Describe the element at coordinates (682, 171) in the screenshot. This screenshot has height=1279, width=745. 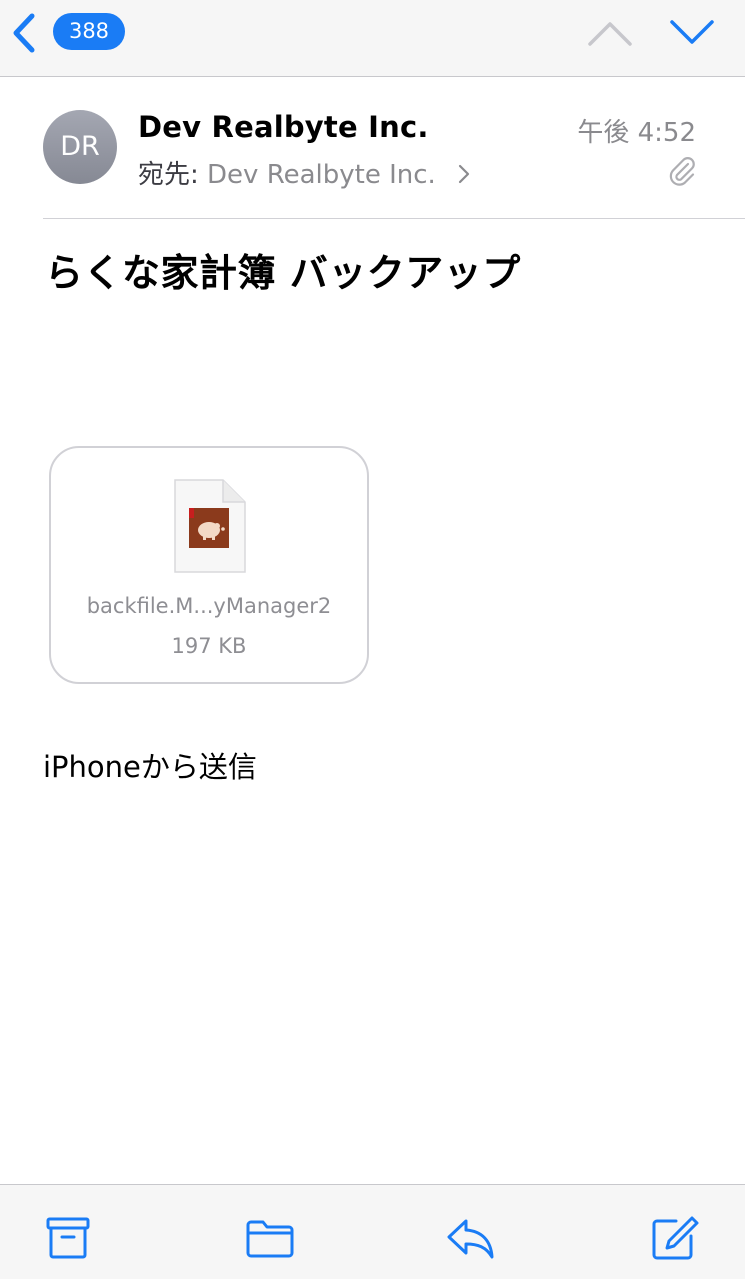
I see `paperclip-icon` at that location.